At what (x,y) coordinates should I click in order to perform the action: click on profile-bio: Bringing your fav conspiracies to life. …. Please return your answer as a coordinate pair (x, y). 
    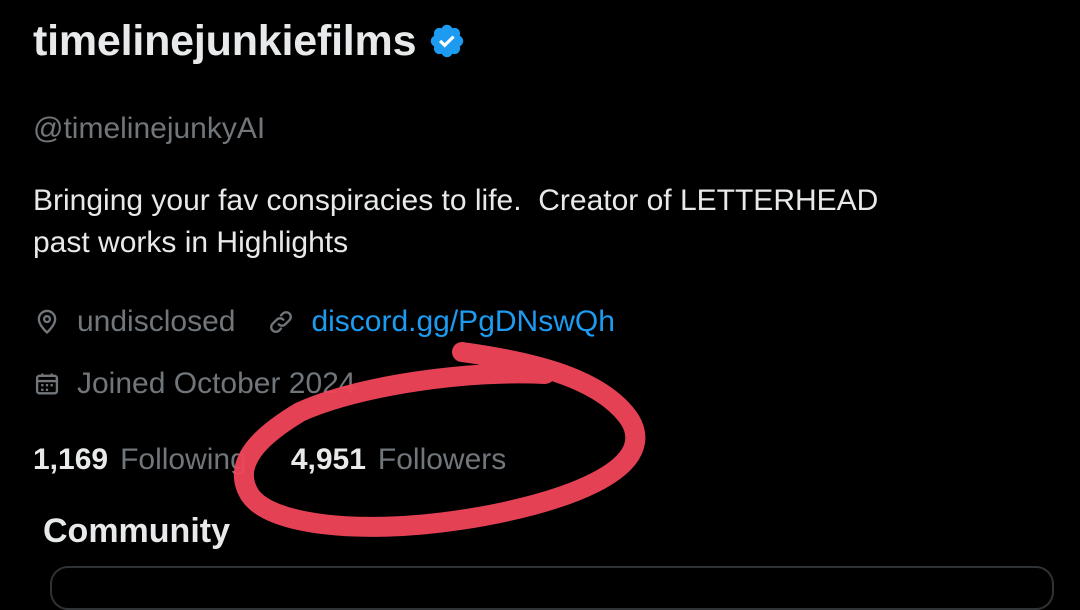
    Looking at the image, I should click on (538, 222).